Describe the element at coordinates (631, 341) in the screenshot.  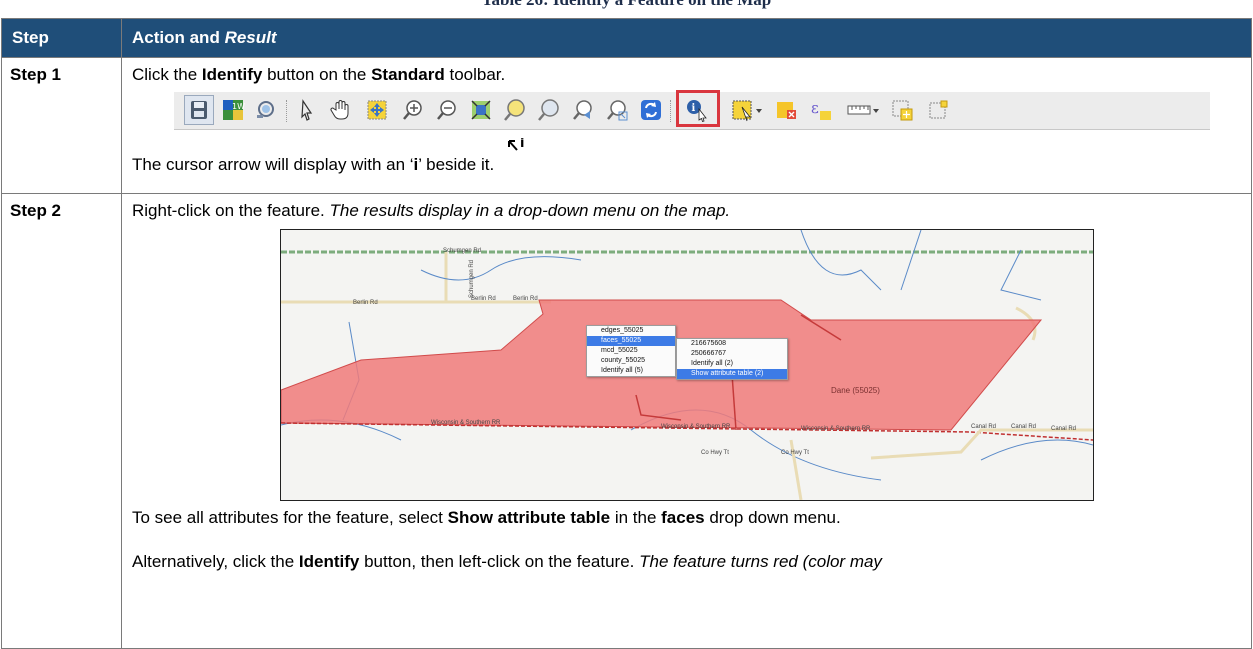
I see `menu-item-faces: faces_55025` at that location.